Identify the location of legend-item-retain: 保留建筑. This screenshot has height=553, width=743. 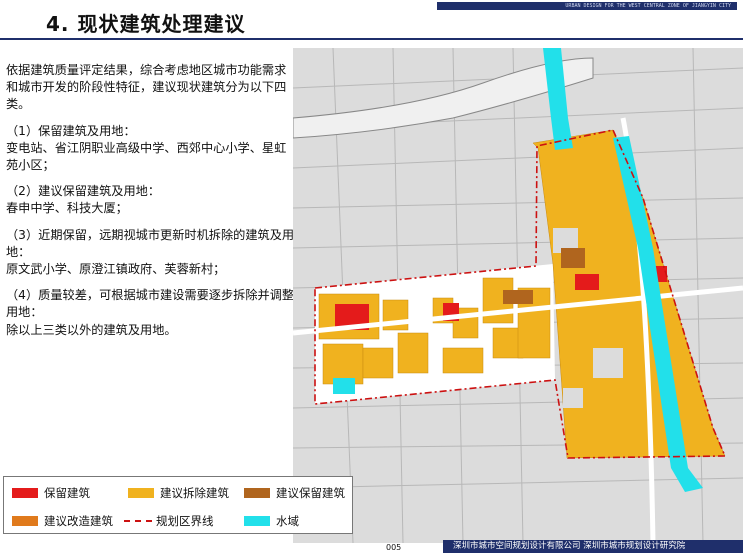
(51, 493).